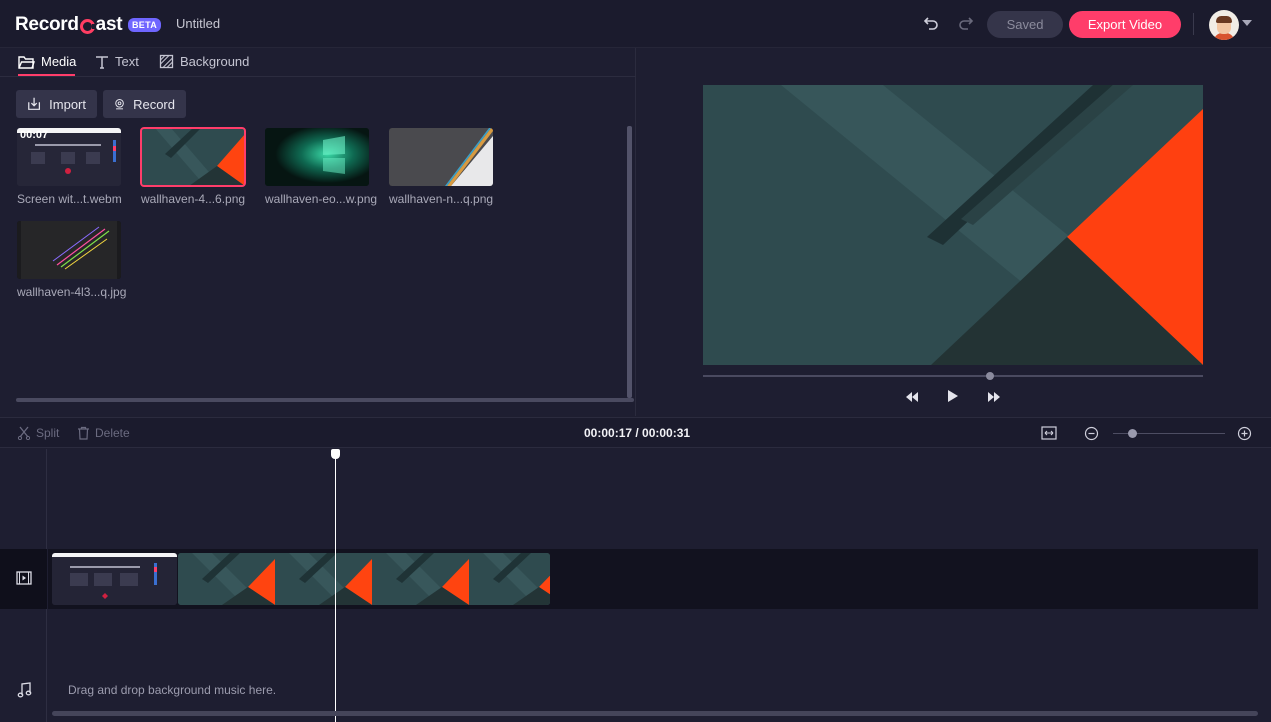  What do you see at coordinates (325, 400) in the screenshot?
I see `media-horizontal-scrollbar` at bounding box center [325, 400].